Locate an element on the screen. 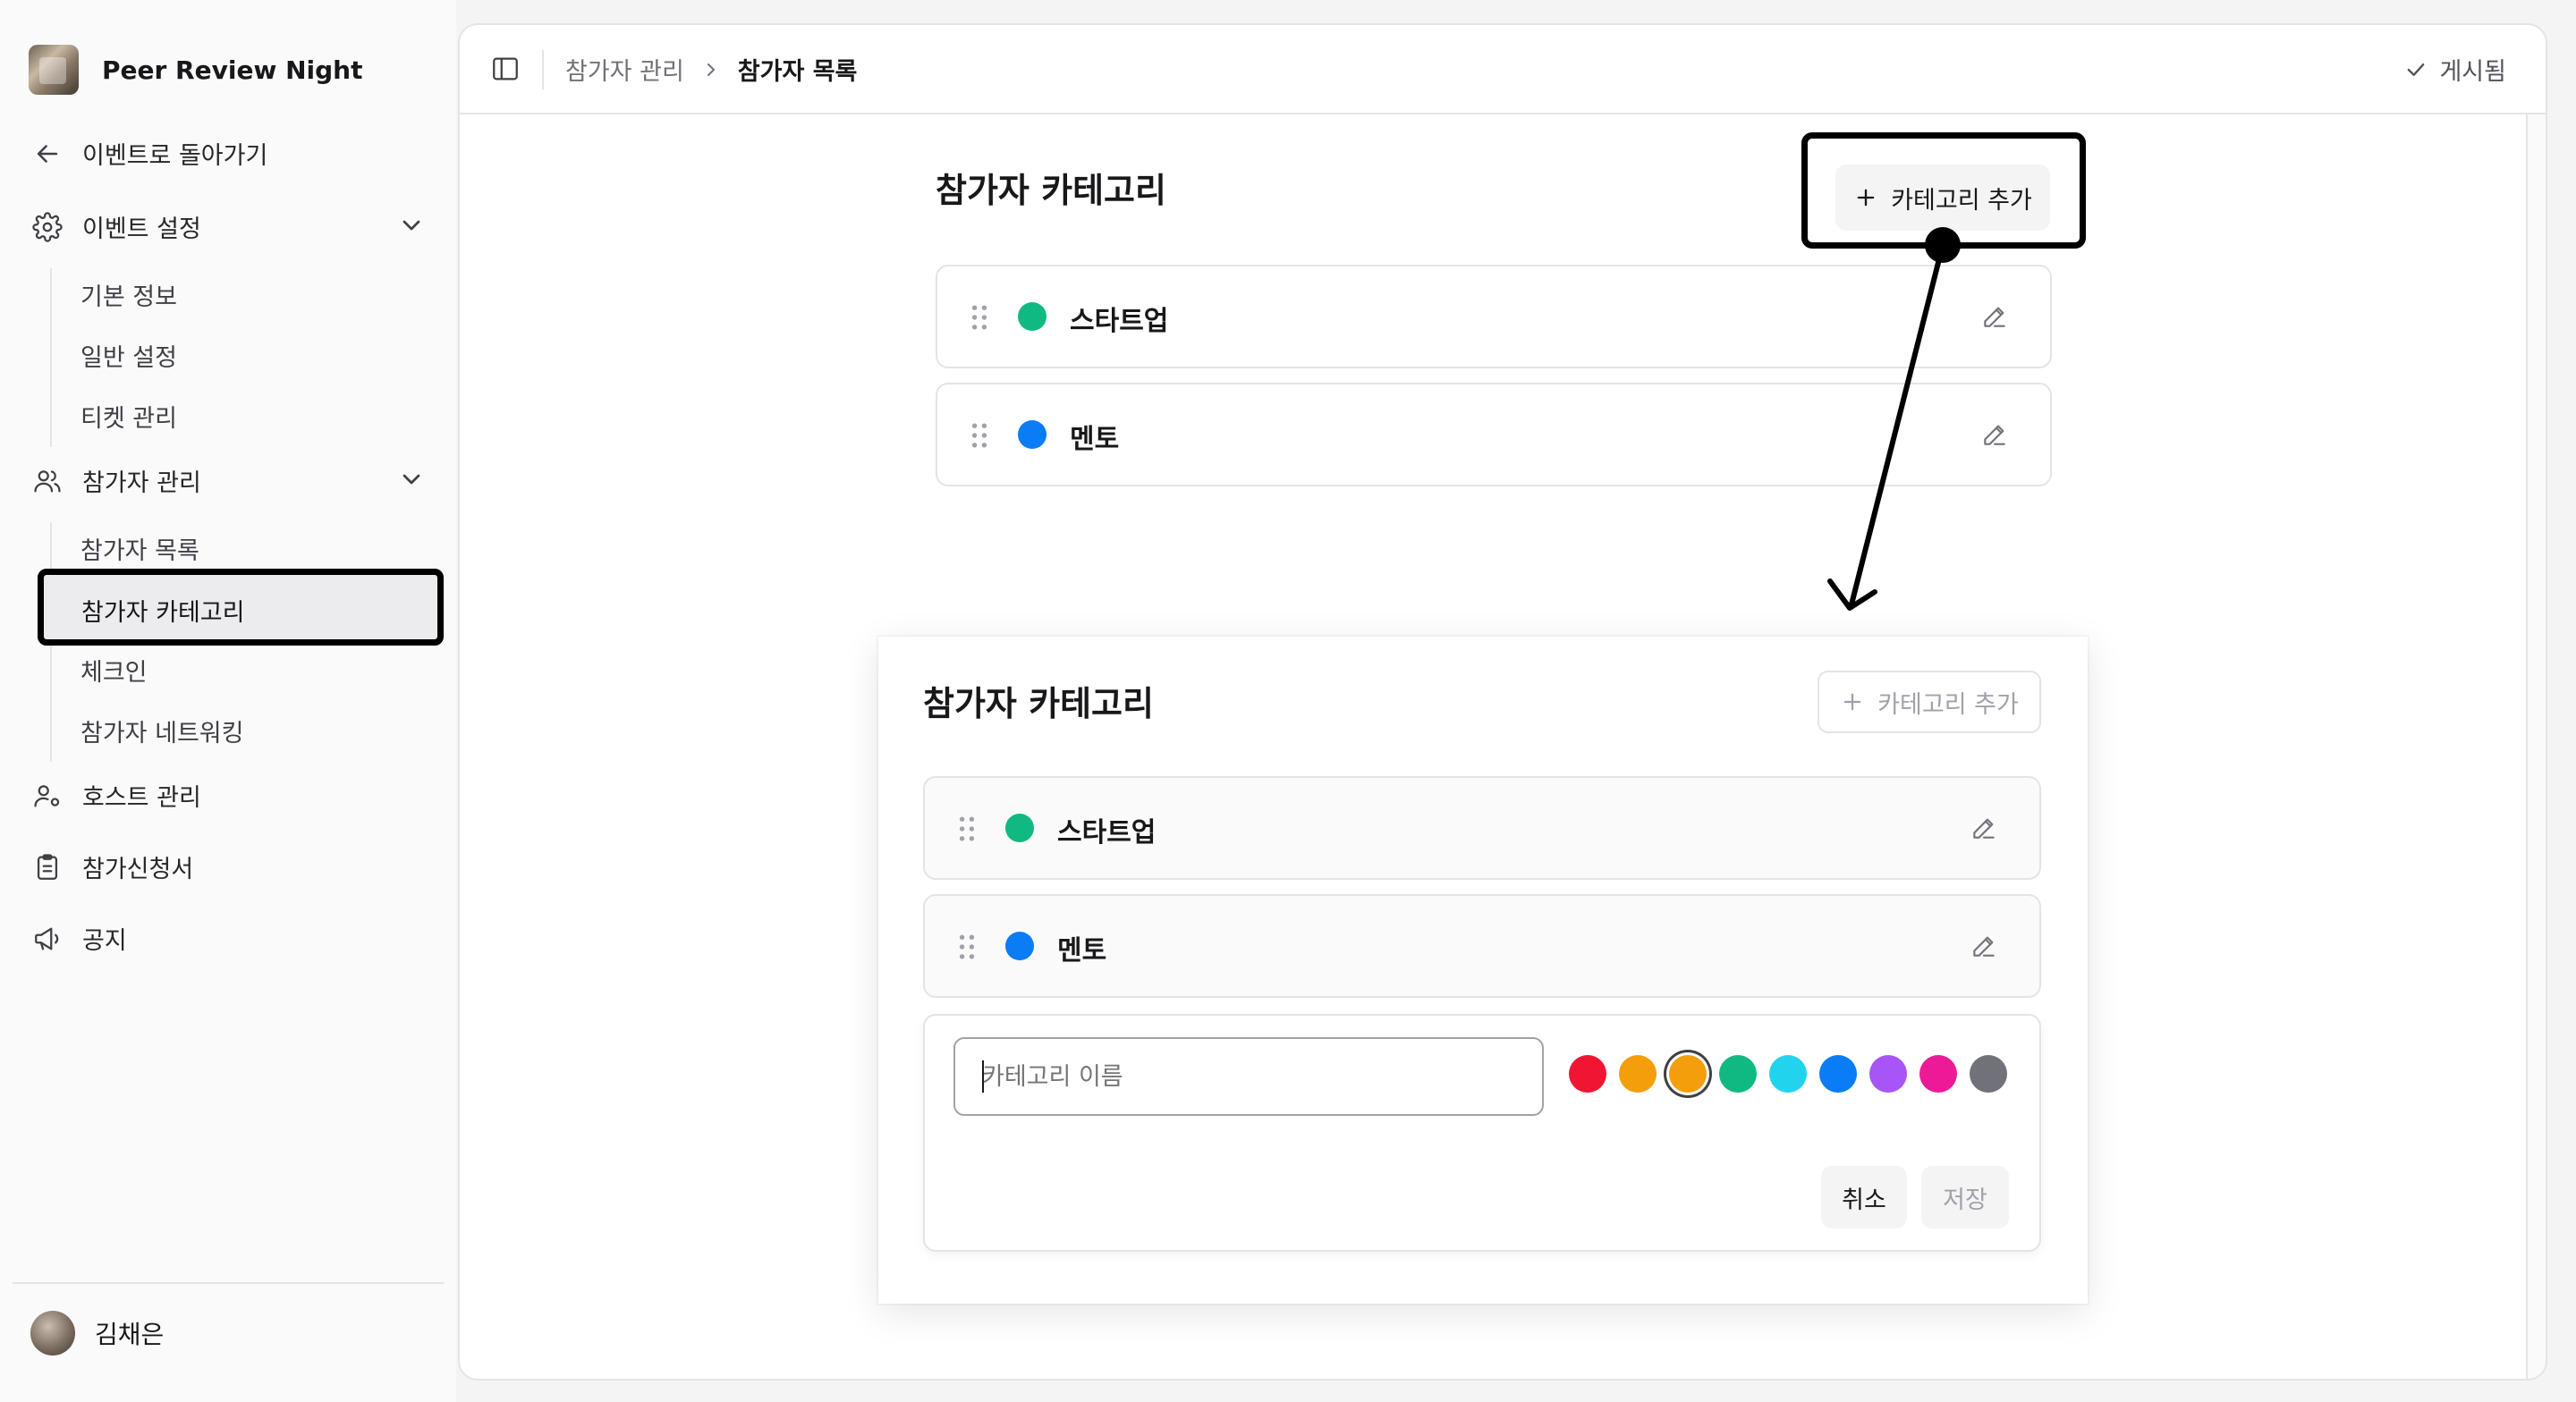 This screenshot has height=1402, width=2576. category-name-input is located at coordinates (1248, 1077).